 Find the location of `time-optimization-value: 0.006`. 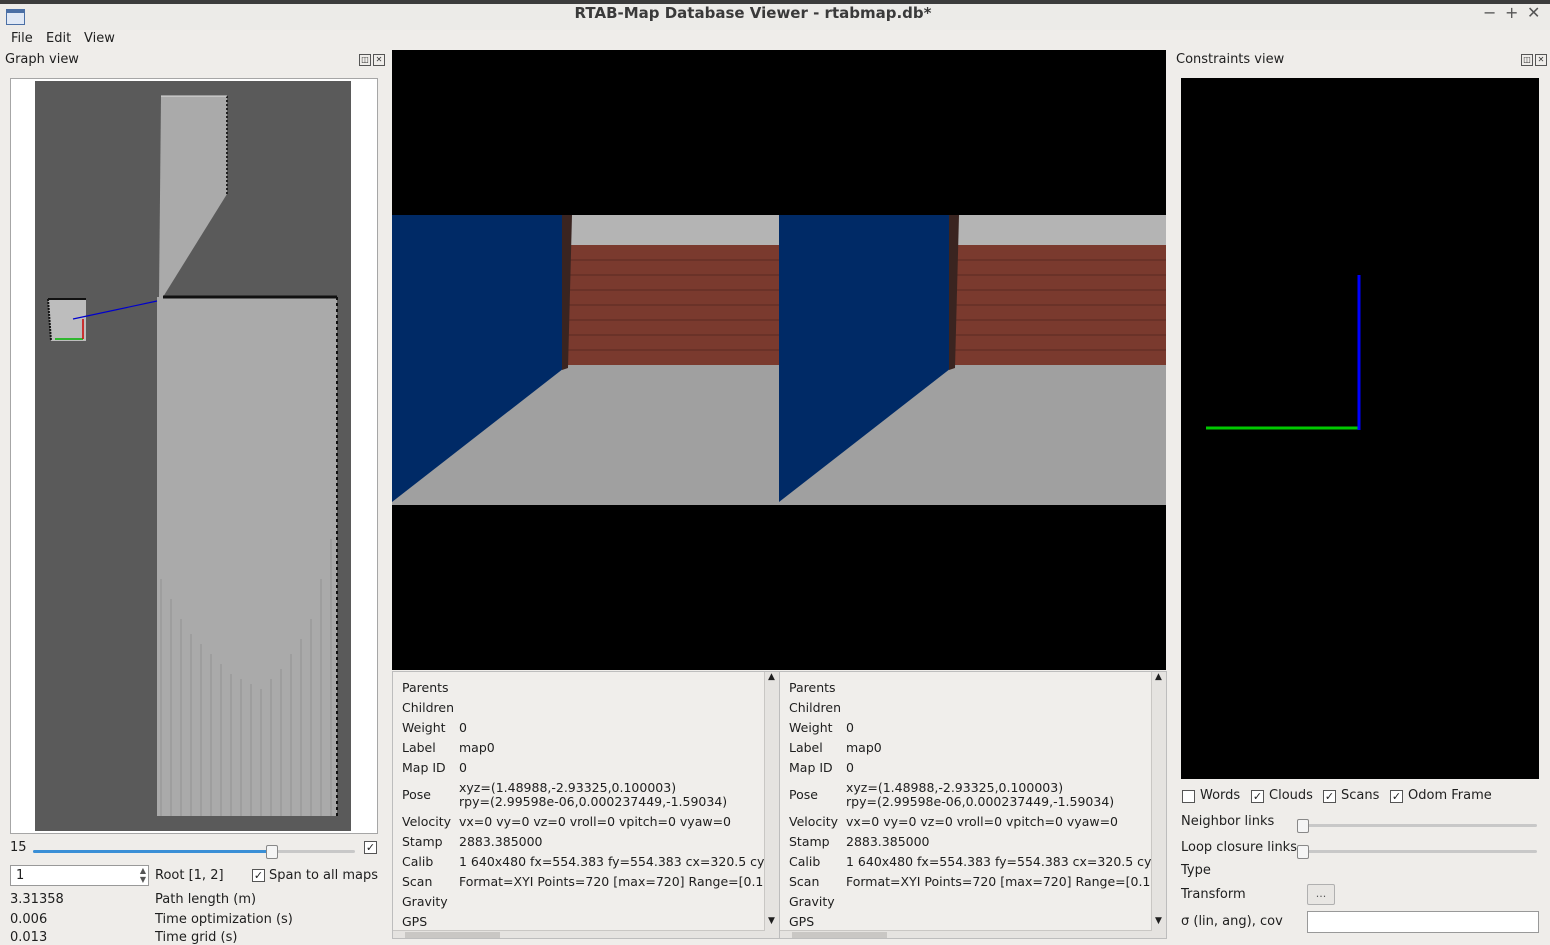

time-optimization-value: 0.006 is located at coordinates (29, 919).